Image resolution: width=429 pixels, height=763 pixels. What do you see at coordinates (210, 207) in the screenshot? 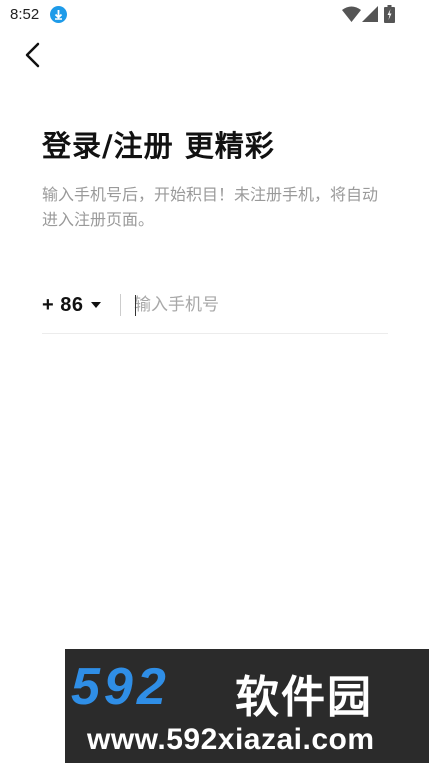
I see `page-subtitle: 输入手机号后，开始积目！未注册手机，将自动进入注册页面。` at bounding box center [210, 207].